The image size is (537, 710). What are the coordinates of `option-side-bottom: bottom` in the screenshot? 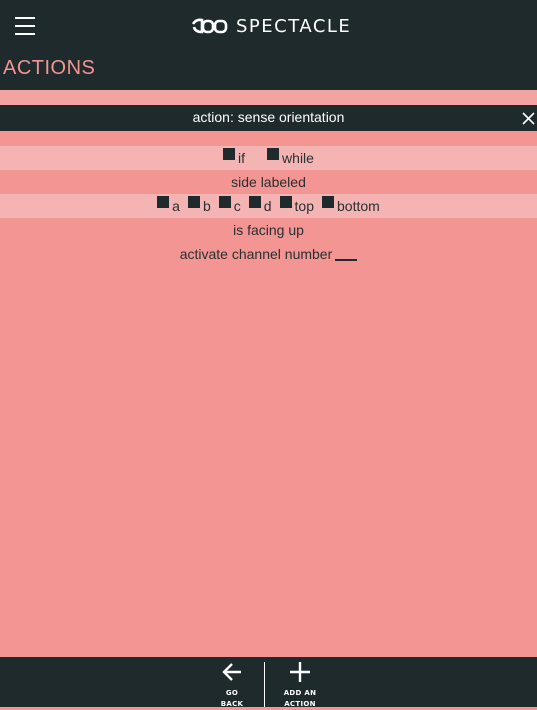 It's located at (351, 205).